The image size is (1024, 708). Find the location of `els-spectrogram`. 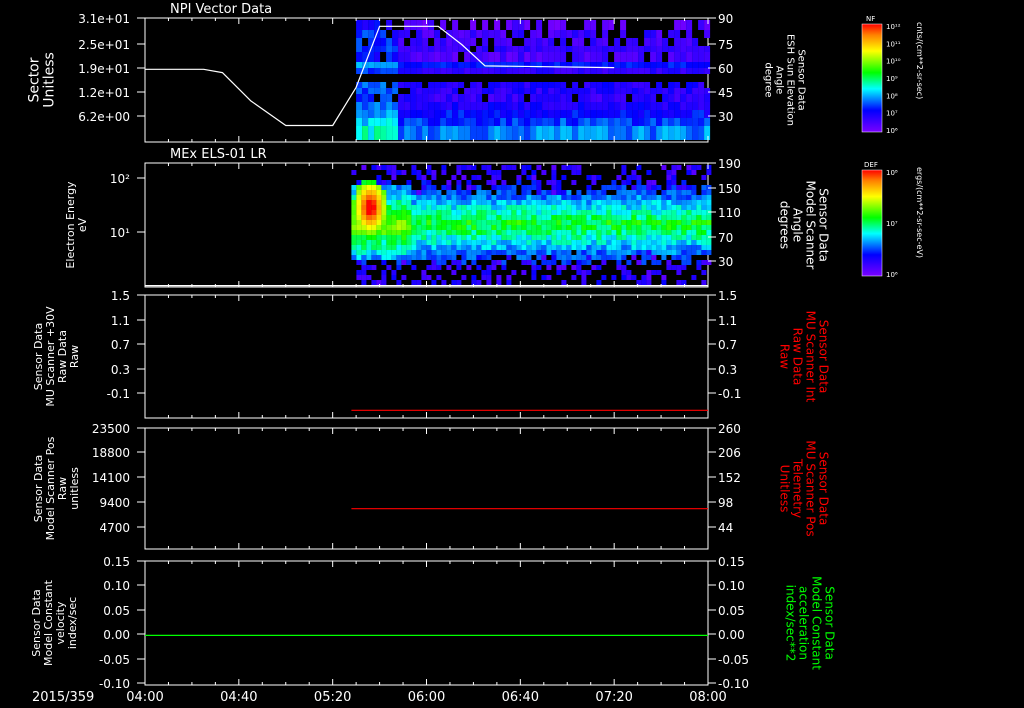

els-spectrogram is located at coordinates (531, 225).